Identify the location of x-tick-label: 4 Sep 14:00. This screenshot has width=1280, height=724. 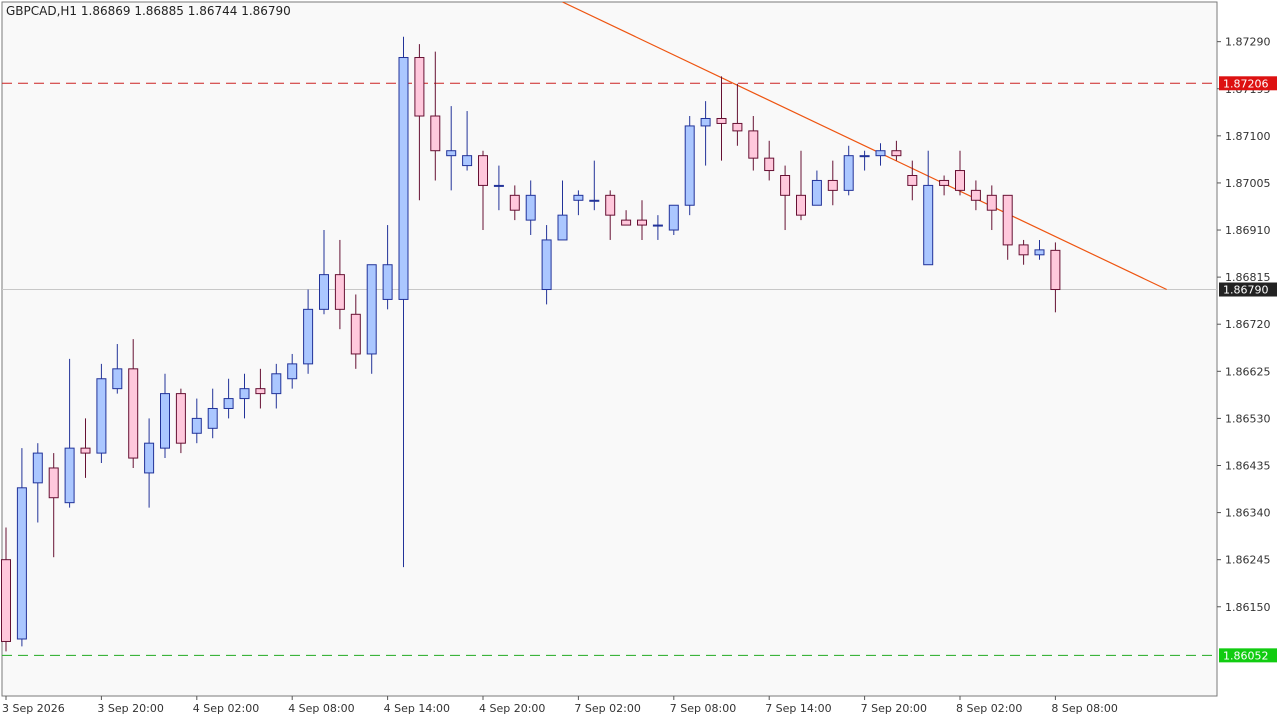
(417, 708).